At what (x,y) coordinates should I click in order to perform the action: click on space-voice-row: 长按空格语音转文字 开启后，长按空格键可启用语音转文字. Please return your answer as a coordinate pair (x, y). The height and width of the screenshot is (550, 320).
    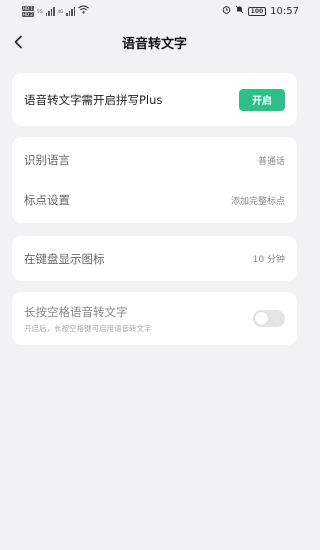
    Looking at the image, I should click on (154, 318).